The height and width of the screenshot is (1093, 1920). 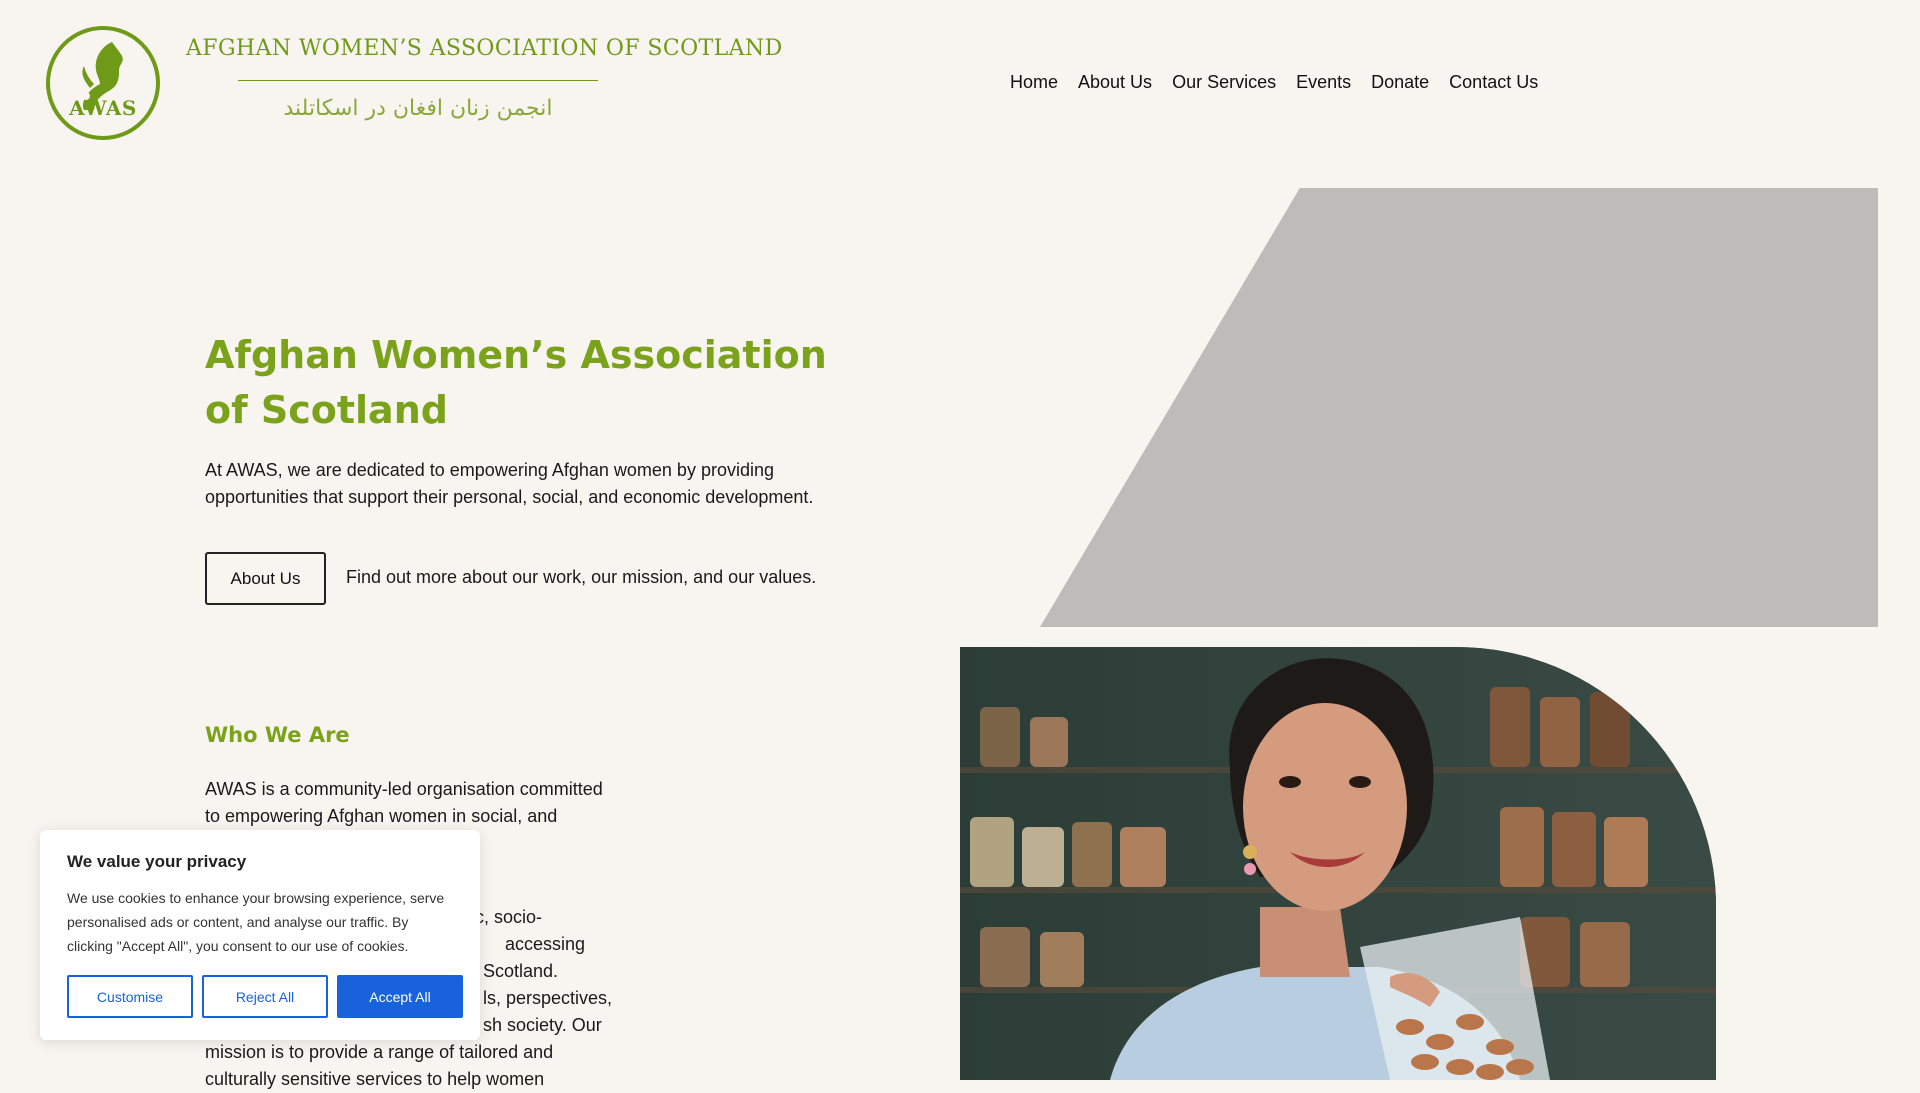 I want to click on cookie-title: We value your privacy, so click(x=157, y=861).